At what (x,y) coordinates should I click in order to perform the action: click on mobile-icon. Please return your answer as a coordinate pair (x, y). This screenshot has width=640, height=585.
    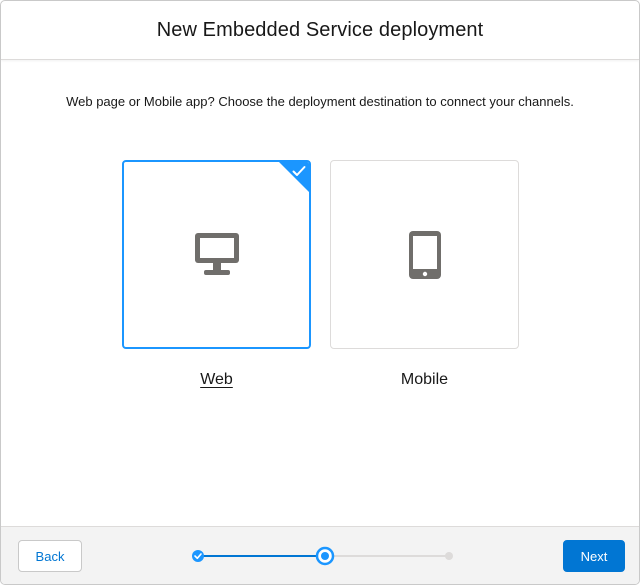
    Looking at the image, I should click on (424, 254).